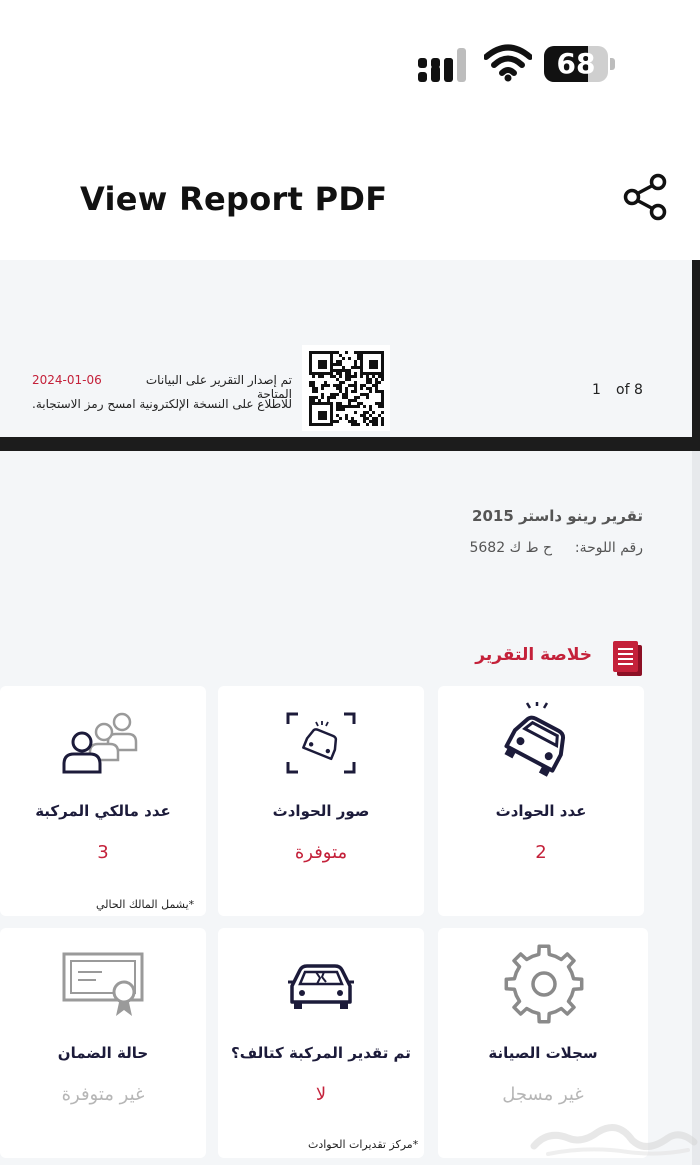 Image resolution: width=700 pixels, height=1165 pixels. I want to click on card-label: سجلات الصيانة, so click(543, 1053).